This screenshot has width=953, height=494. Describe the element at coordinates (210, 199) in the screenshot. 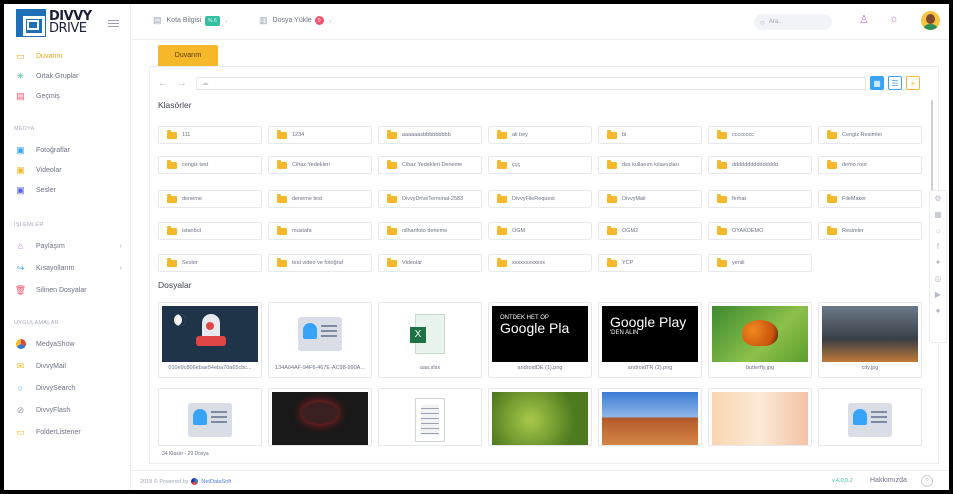

I see `folder-item: deneme` at that location.